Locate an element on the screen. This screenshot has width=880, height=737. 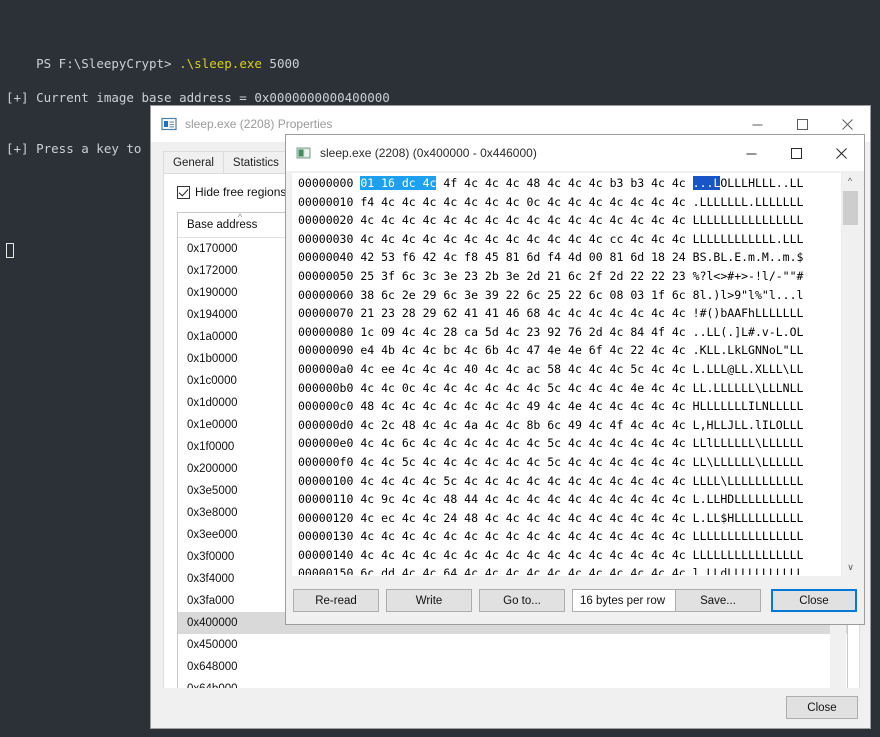
tab-general: General is located at coordinates (193, 162).